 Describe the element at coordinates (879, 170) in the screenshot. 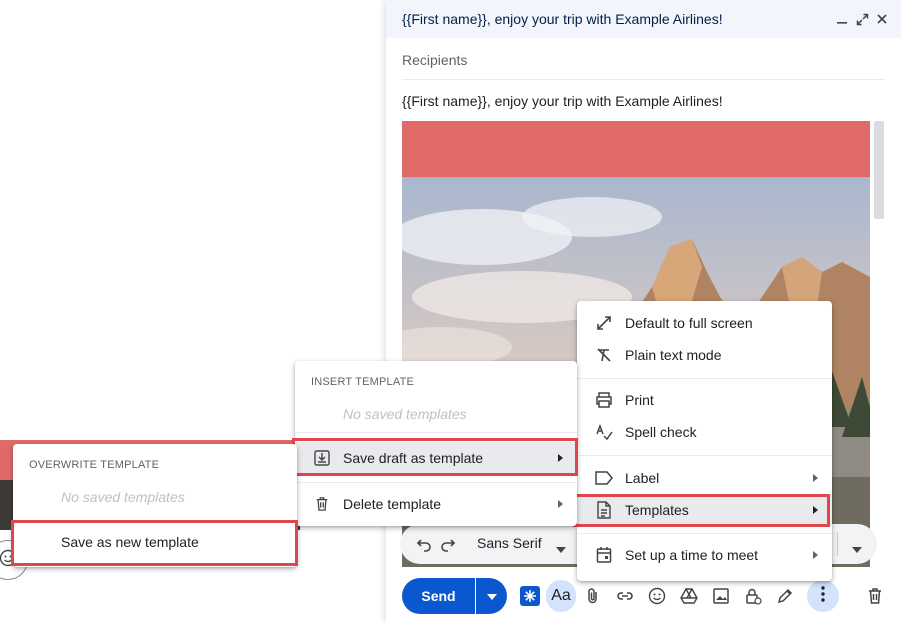

I see `scrollbar` at that location.